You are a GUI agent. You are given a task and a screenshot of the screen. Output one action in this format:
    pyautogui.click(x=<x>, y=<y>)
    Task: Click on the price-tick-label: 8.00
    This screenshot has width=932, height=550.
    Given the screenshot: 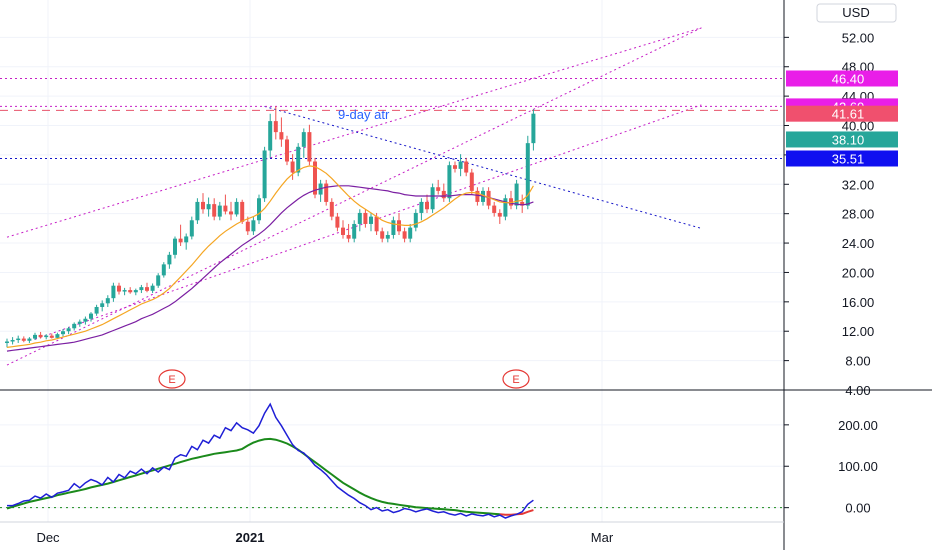 What is the action you would take?
    pyautogui.click(x=857, y=361)
    